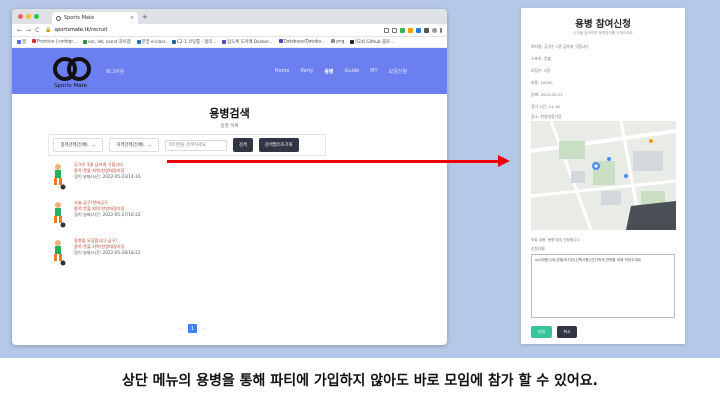 Image resolution: width=720 pixels, height=405 pixels. I want to click on nav-party: Party, so click(306, 71).